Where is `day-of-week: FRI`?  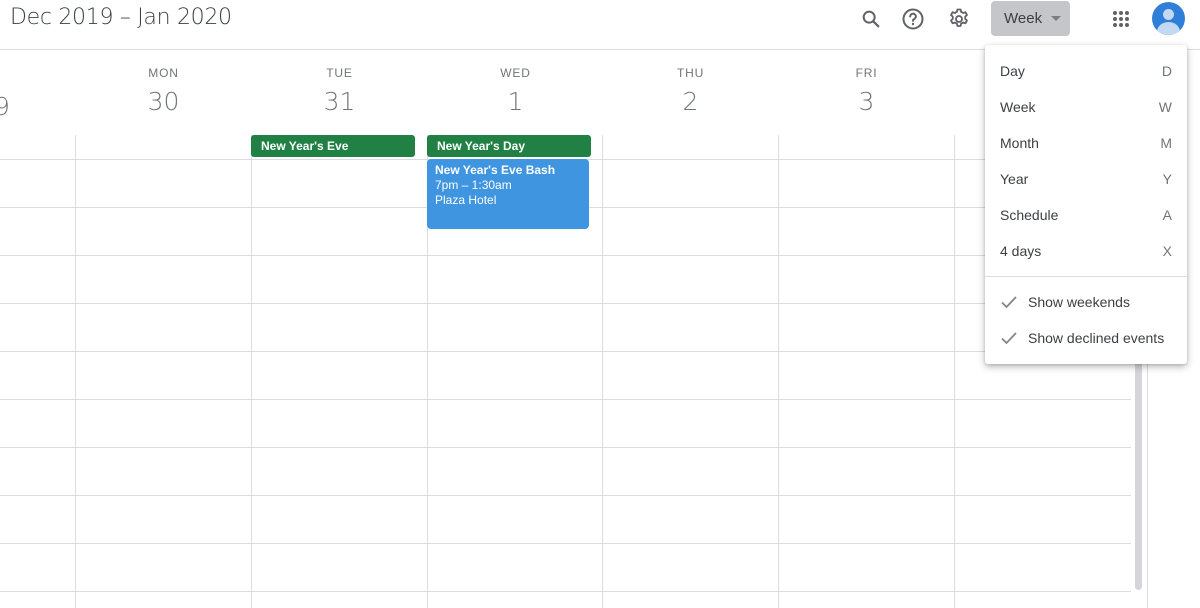 day-of-week: FRI is located at coordinates (866, 73).